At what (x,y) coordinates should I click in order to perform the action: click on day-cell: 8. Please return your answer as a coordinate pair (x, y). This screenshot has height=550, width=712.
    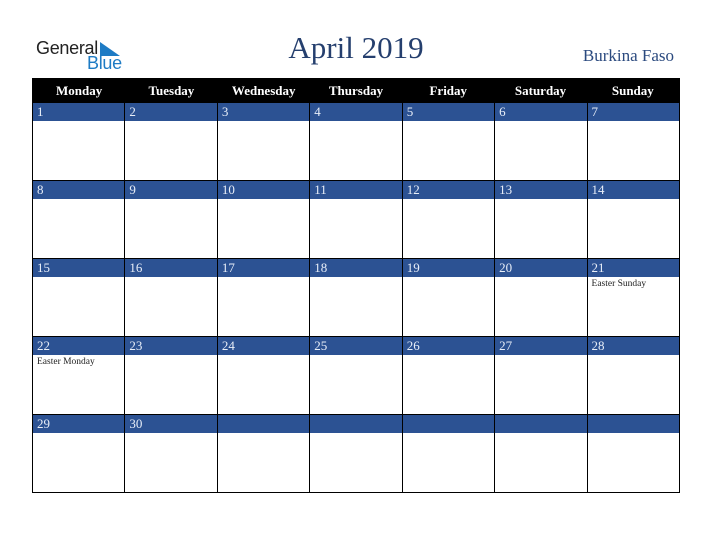
    Looking at the image, I should click on (79, 219).